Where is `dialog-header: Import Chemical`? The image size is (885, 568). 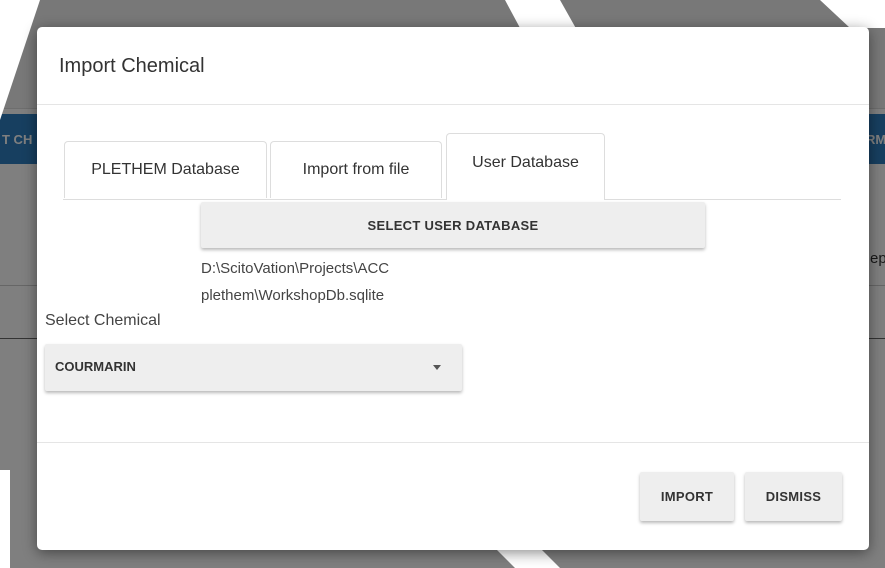 dialog-header: Import Chemical is located at coordinates (453, 66).